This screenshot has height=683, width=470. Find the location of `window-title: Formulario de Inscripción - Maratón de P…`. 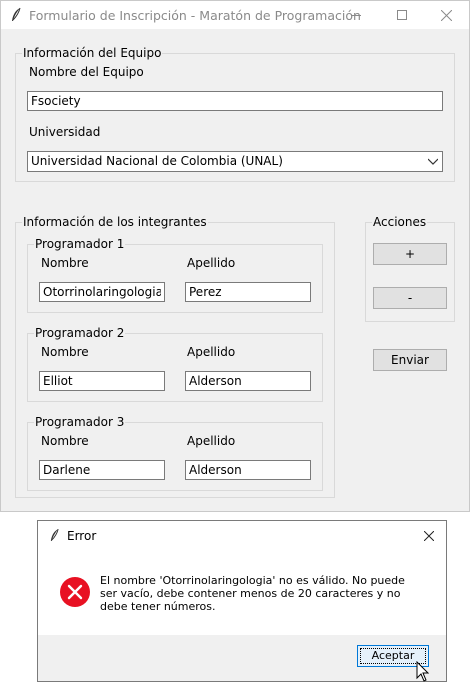

window-title: Formulario de Inscripción - Maratón de P… is located at coordinates (195, 15).